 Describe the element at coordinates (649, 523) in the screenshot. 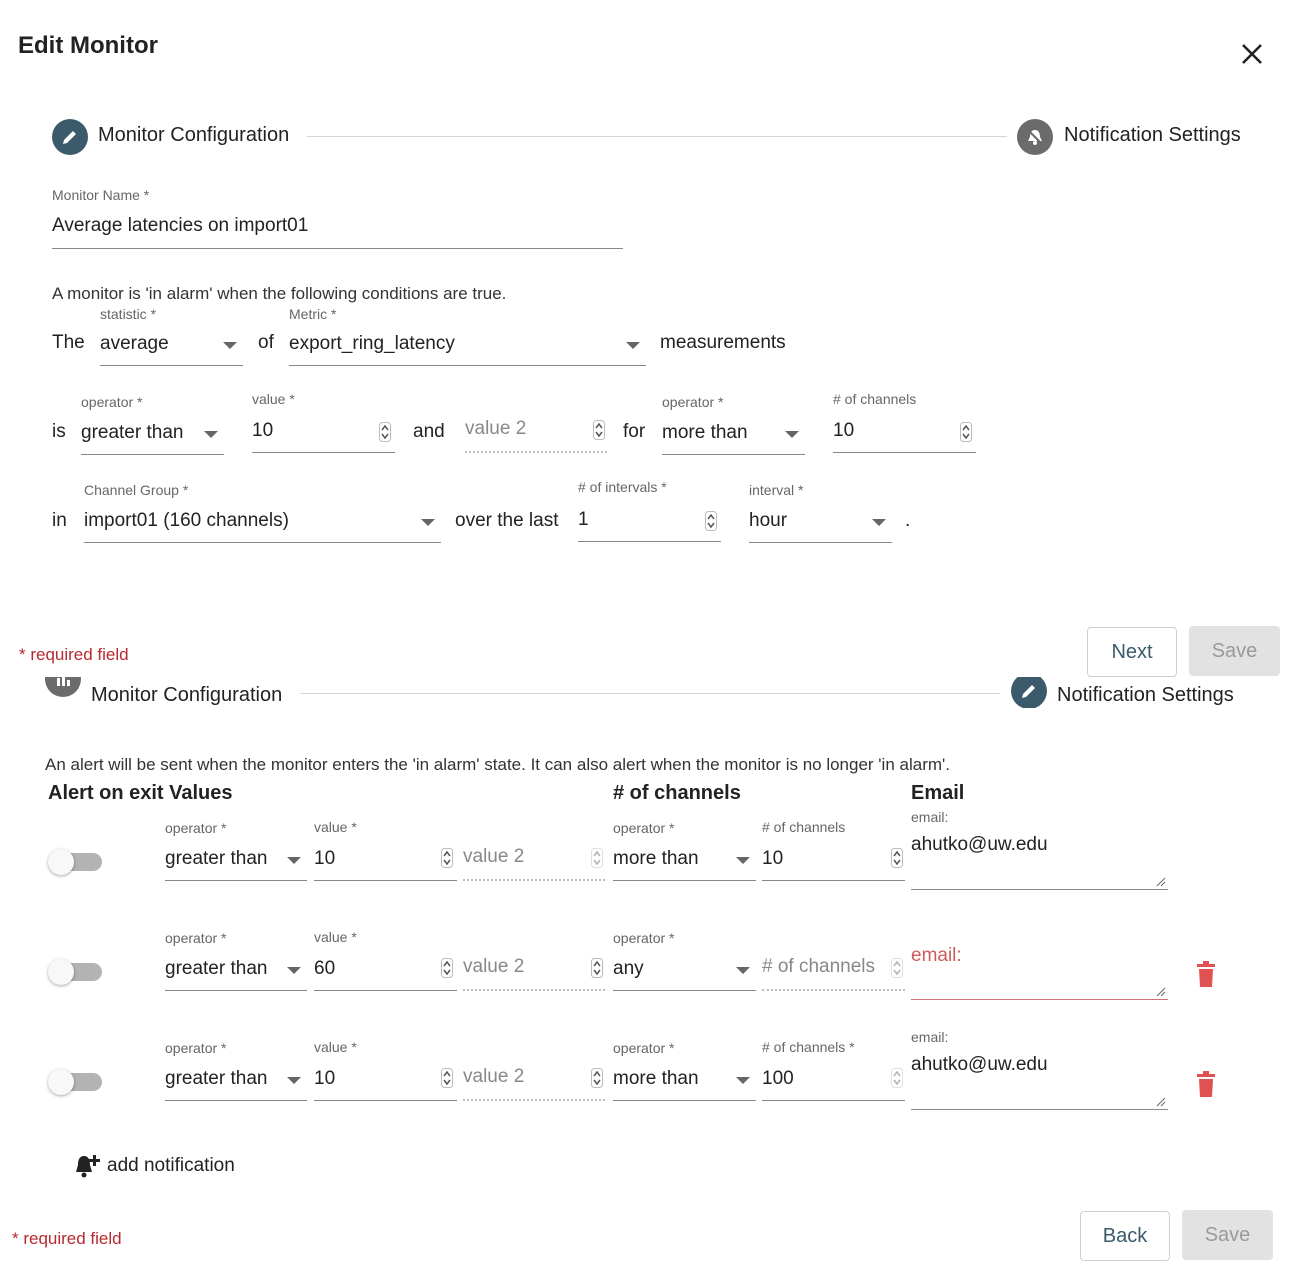

I see `intervals-input: 1` at that location.